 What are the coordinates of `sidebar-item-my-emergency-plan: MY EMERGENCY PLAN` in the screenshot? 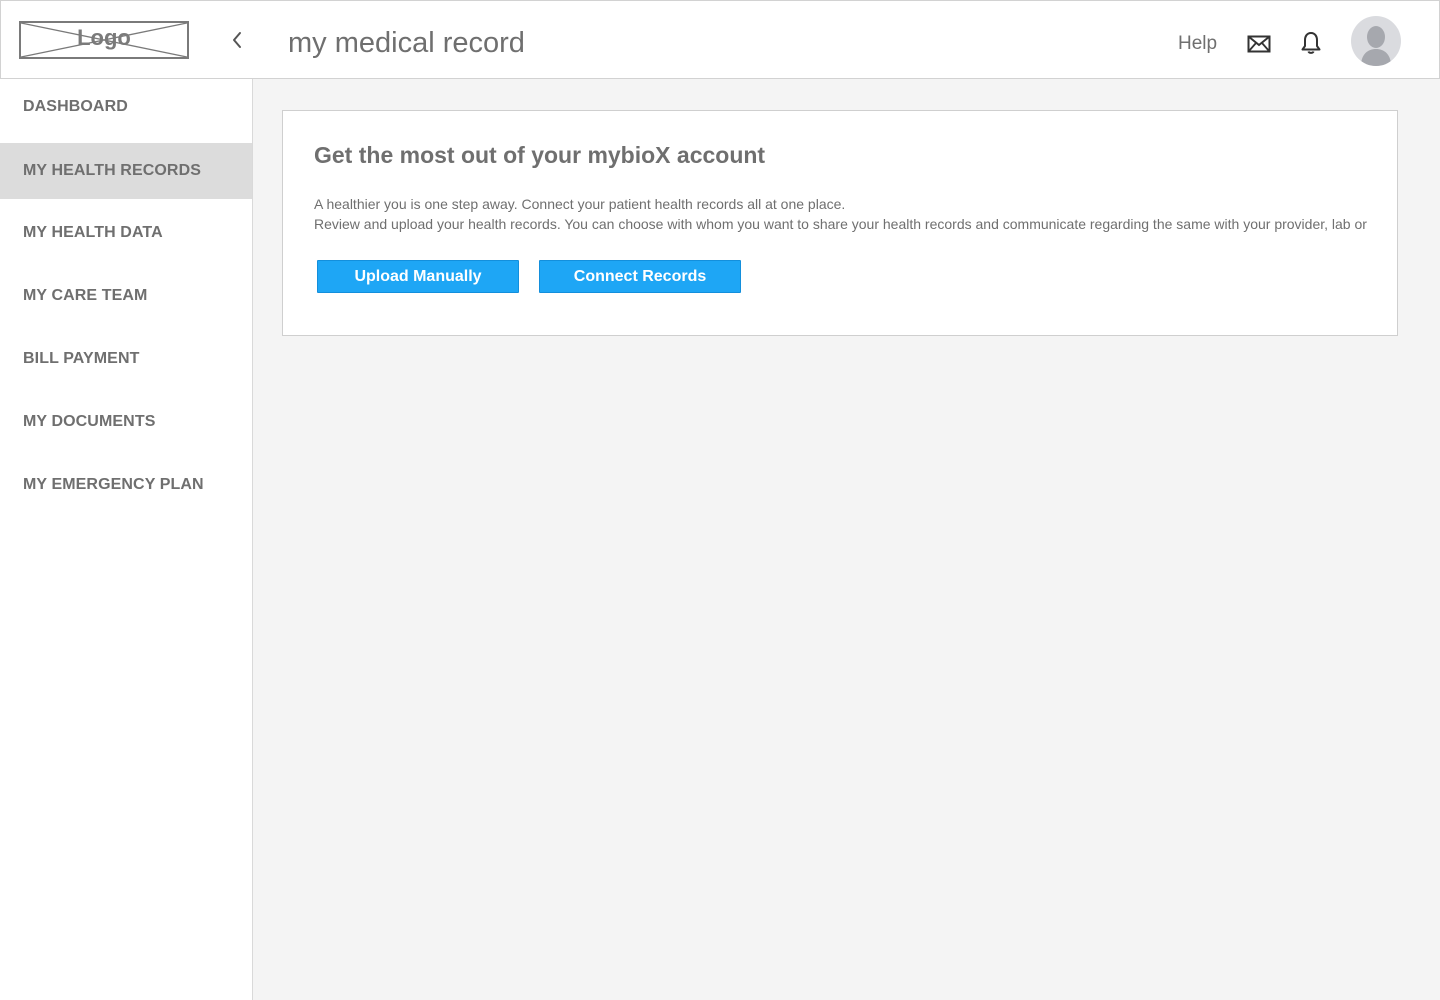 It's located at (126, 485).